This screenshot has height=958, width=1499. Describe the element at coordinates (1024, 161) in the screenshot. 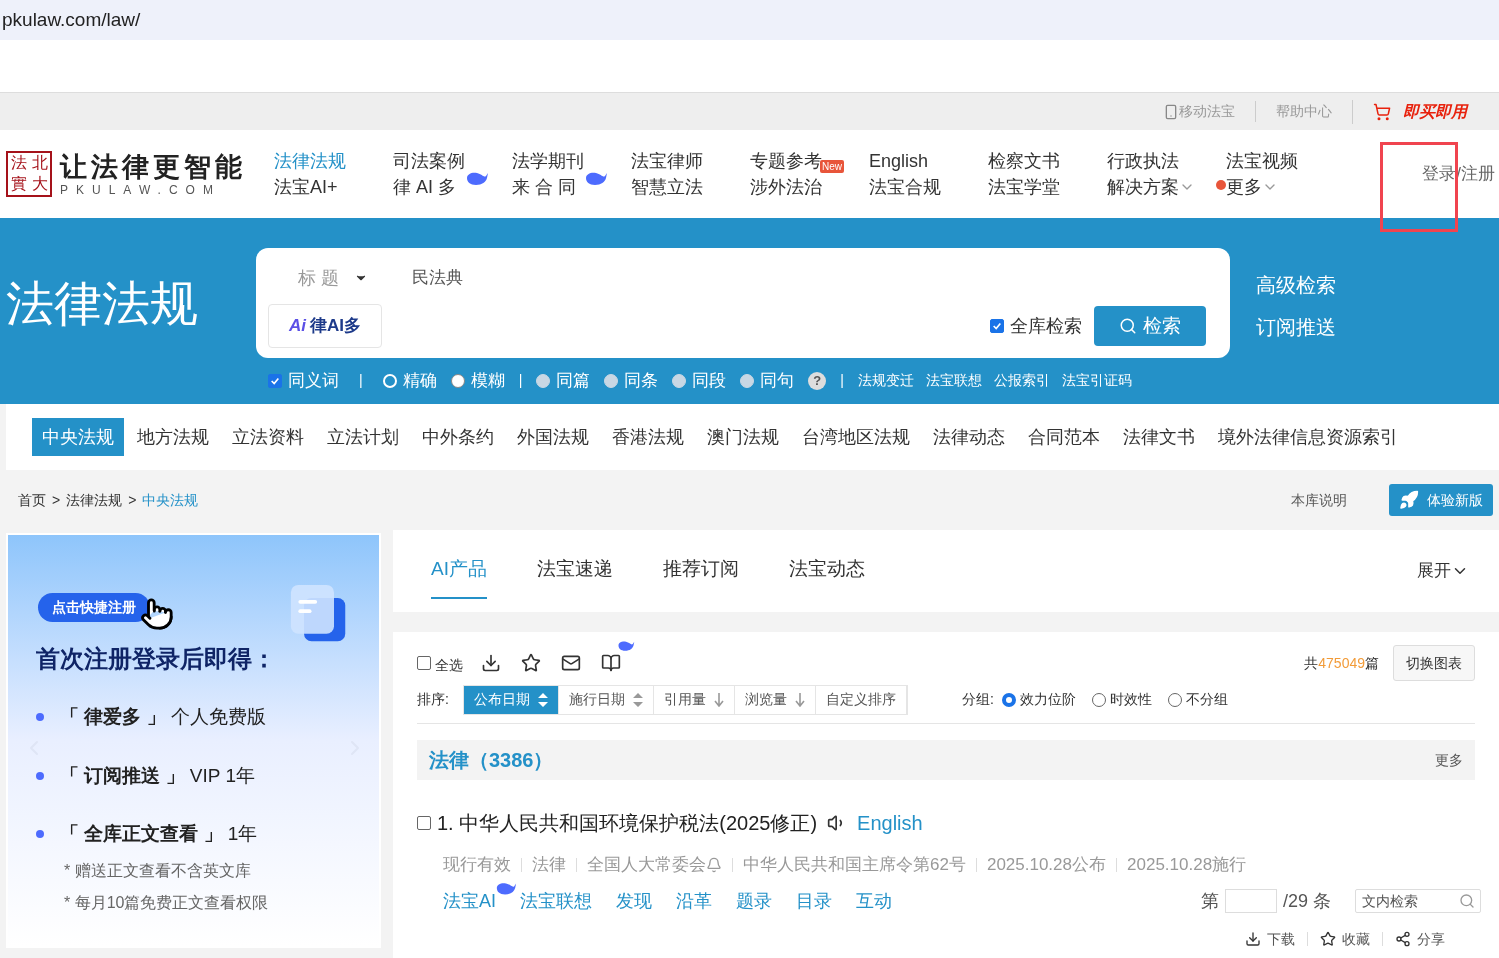

I see `nav-label: 检察文书` at that location.